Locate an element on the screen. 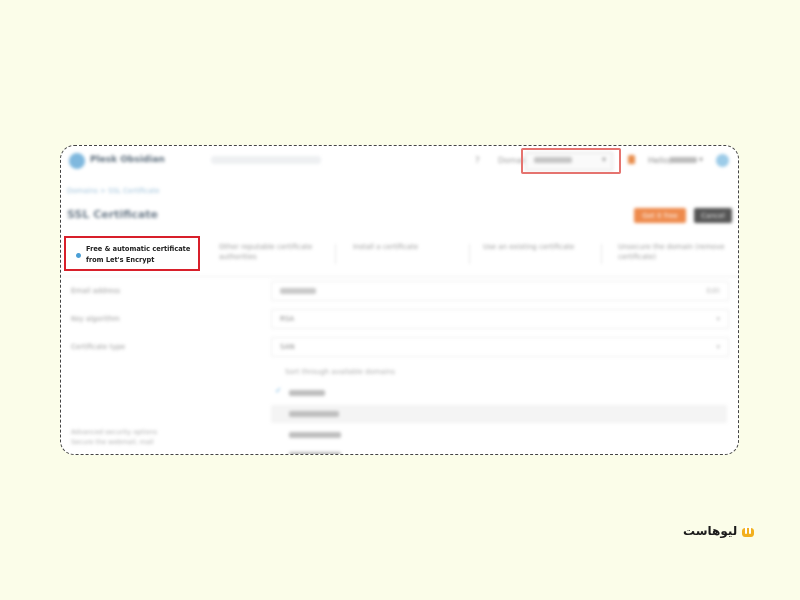 Image resolution: width=800 pixels, height=600 pixels. email-field: Edit is located at coordinates (500, 291).